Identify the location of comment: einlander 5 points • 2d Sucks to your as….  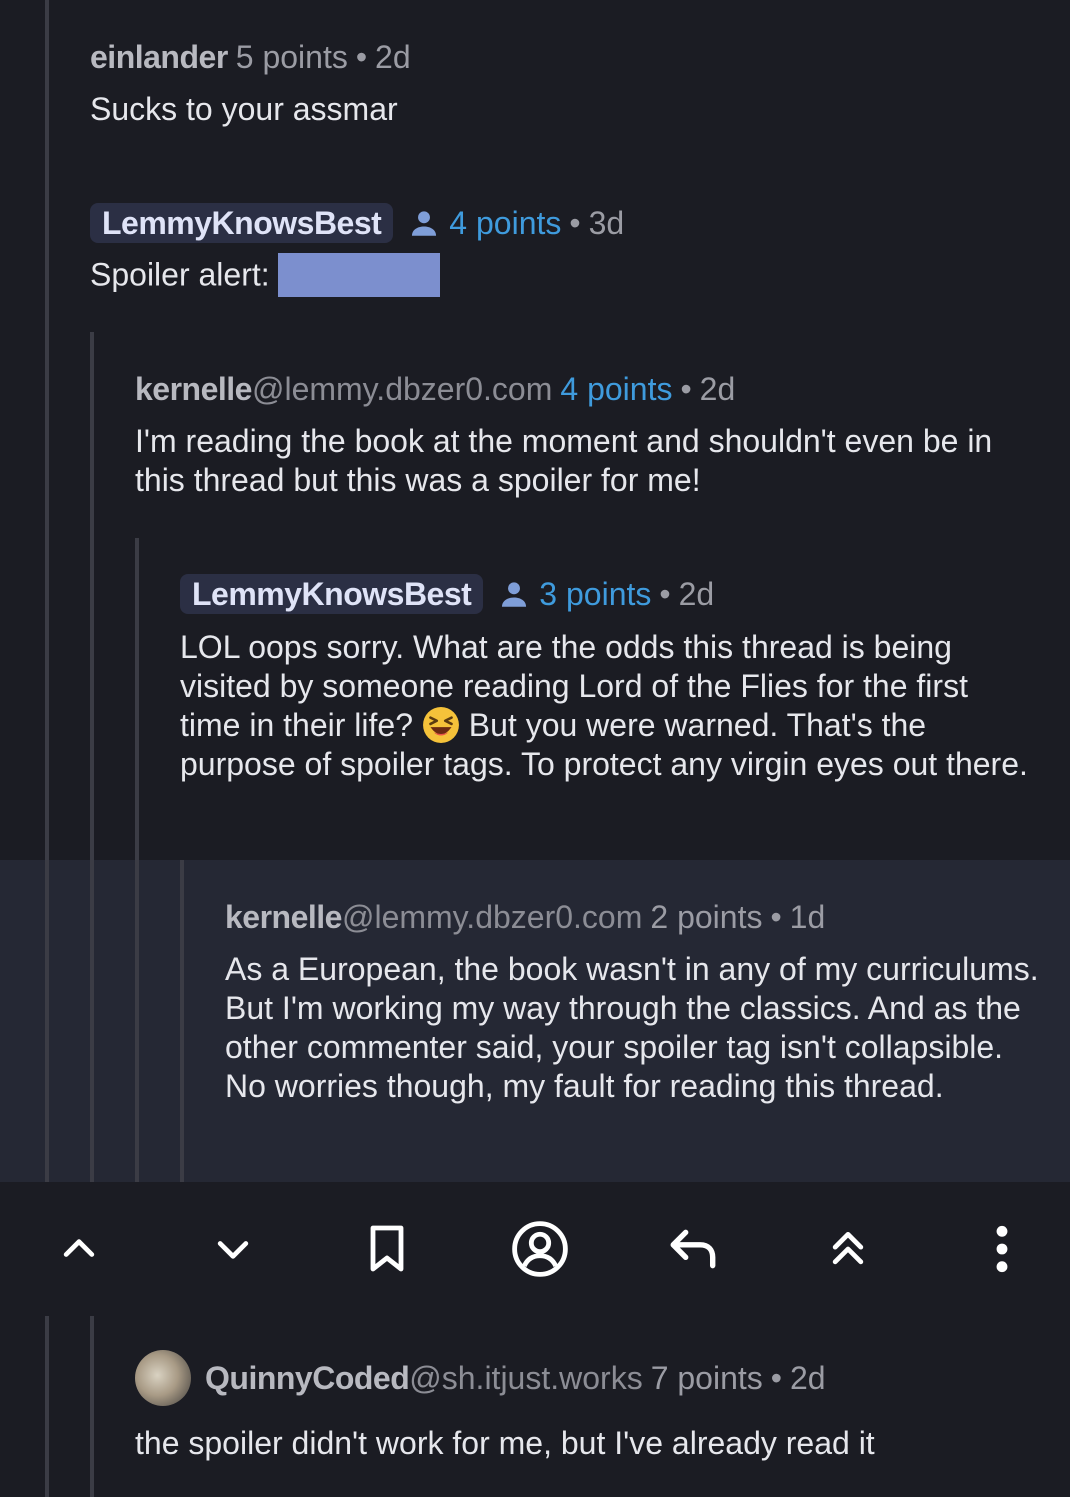
(570, 83).